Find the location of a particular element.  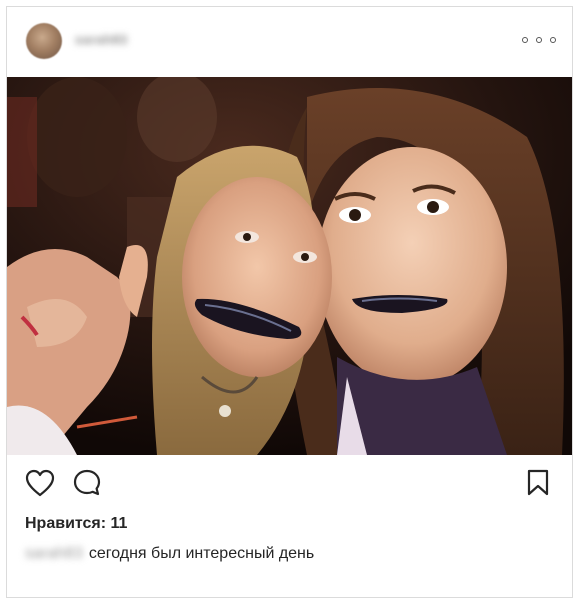

caption-text: сегодня был интересный день is located at coordinates (201, 553).